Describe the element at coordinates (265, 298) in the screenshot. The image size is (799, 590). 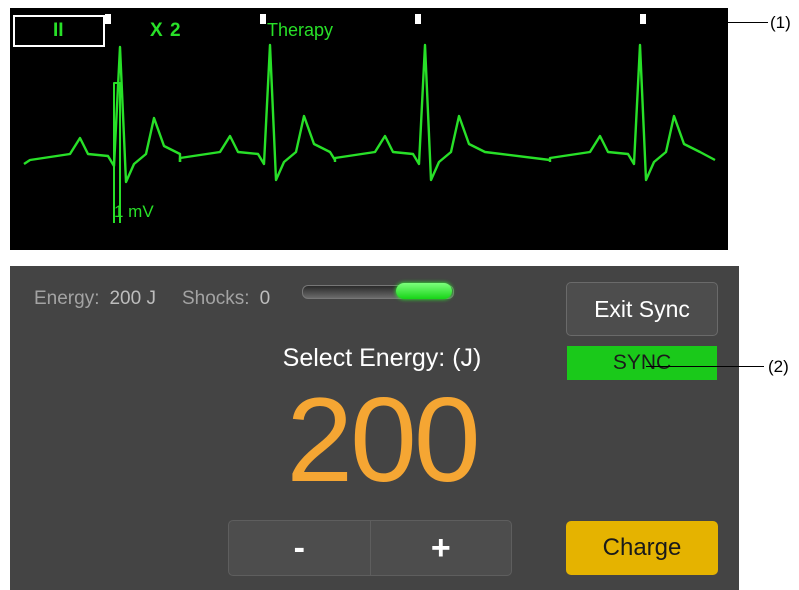
I see `shocks-stat-value: 0` at that location.